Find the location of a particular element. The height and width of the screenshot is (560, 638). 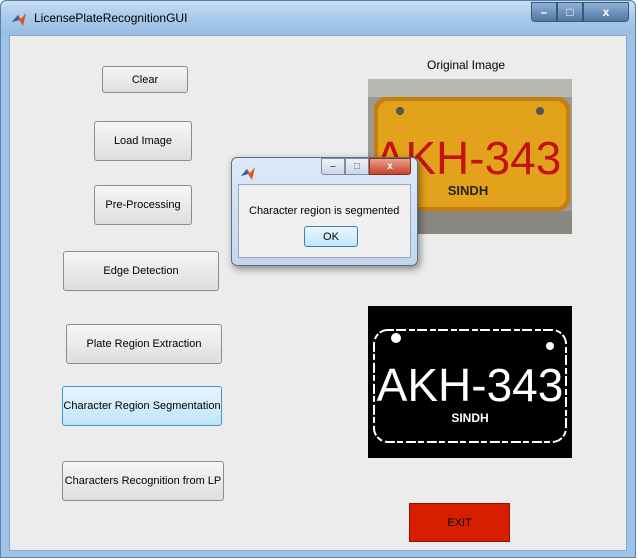

dialog-body: Character region is segmented OK is located at coordinates (324, 221).